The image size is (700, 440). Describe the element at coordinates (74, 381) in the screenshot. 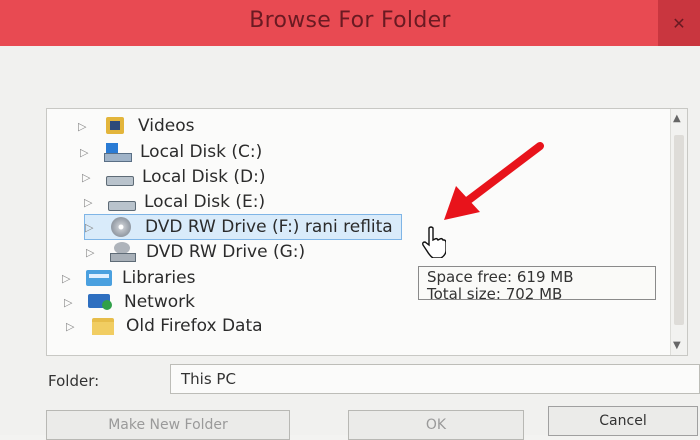

I see `folder-label: Folder:` at that location.